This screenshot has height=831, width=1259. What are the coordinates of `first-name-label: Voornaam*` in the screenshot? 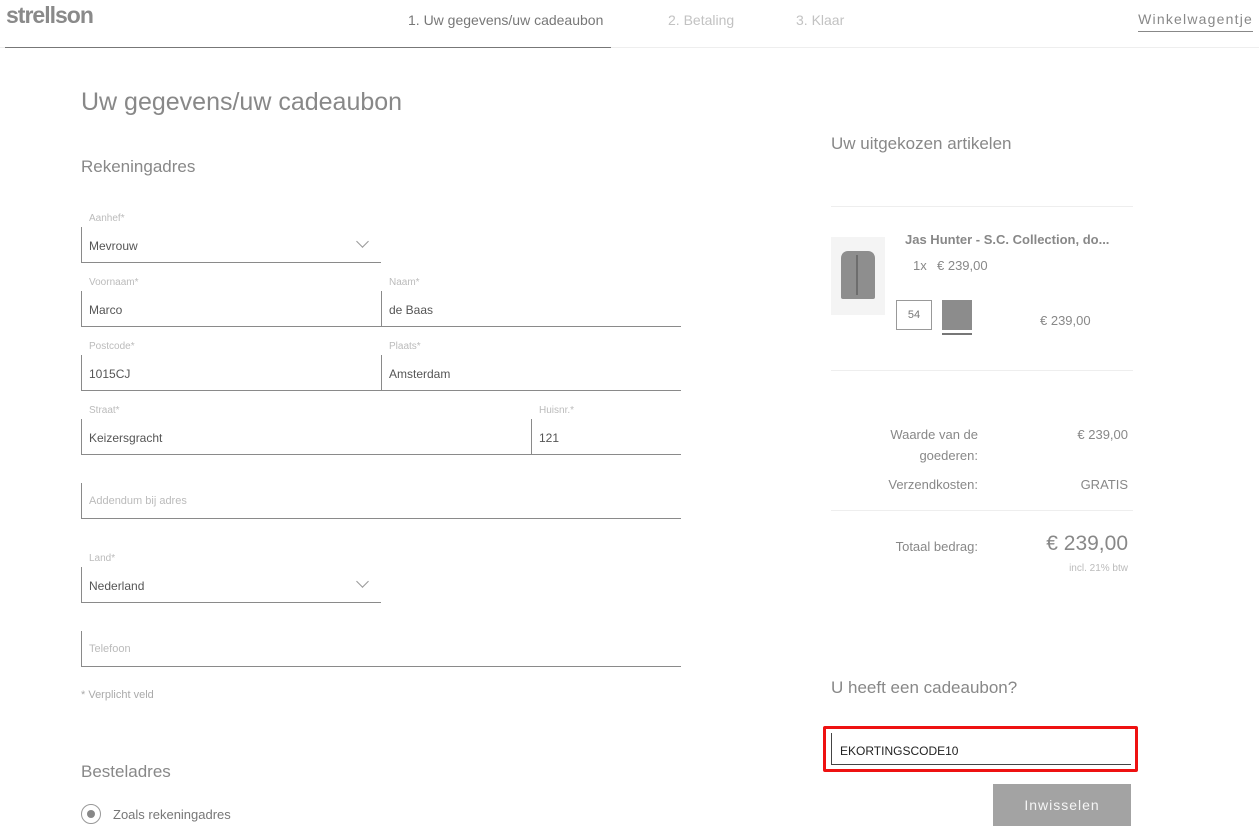 It's located at (114, 282).